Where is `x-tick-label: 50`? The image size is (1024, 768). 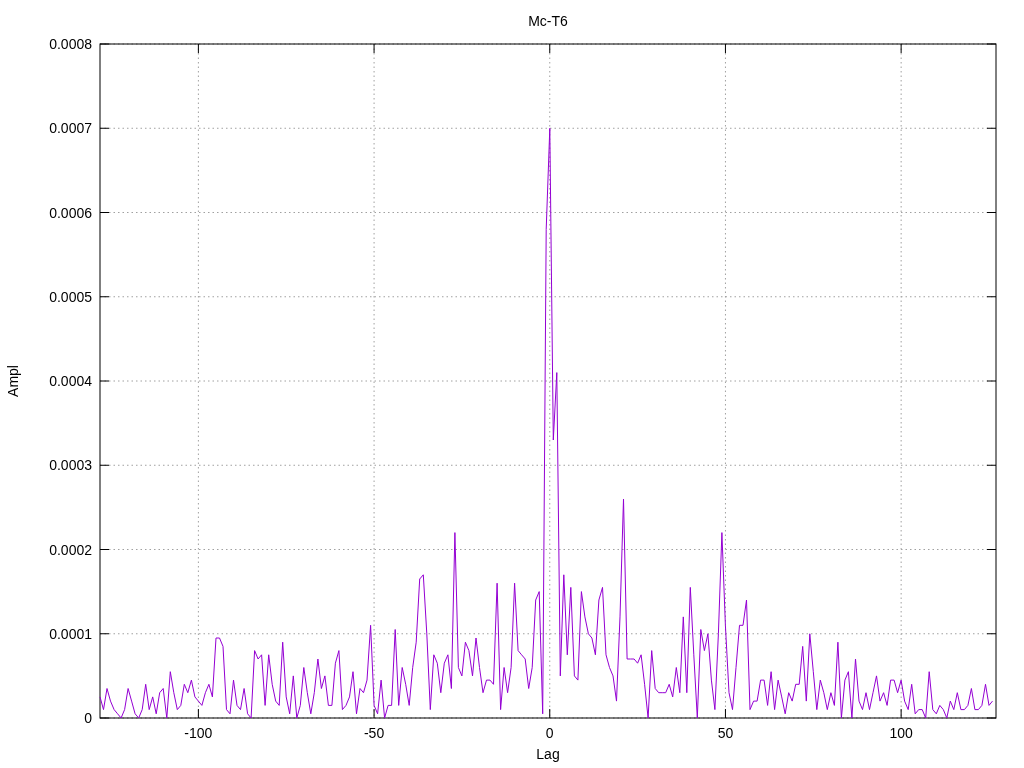
x-tick-label: 50 is located at coordinates (725, 733).